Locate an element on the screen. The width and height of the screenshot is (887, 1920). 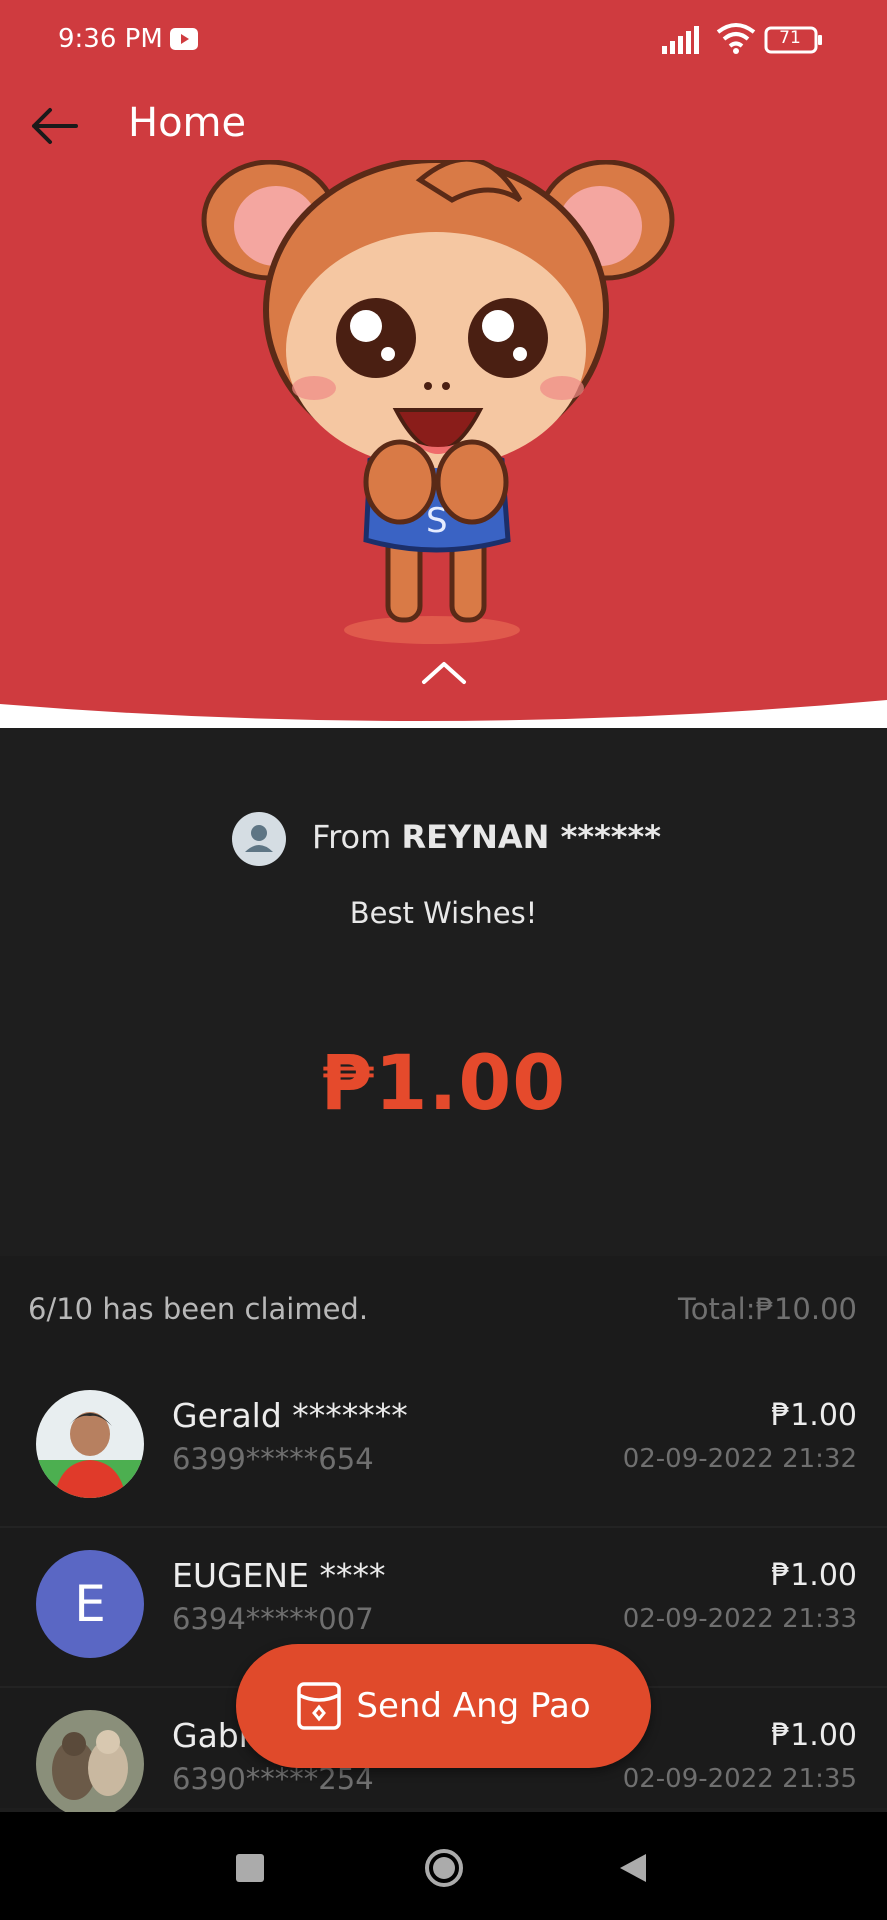
youtube-icon is located at coordinates (184, 39).